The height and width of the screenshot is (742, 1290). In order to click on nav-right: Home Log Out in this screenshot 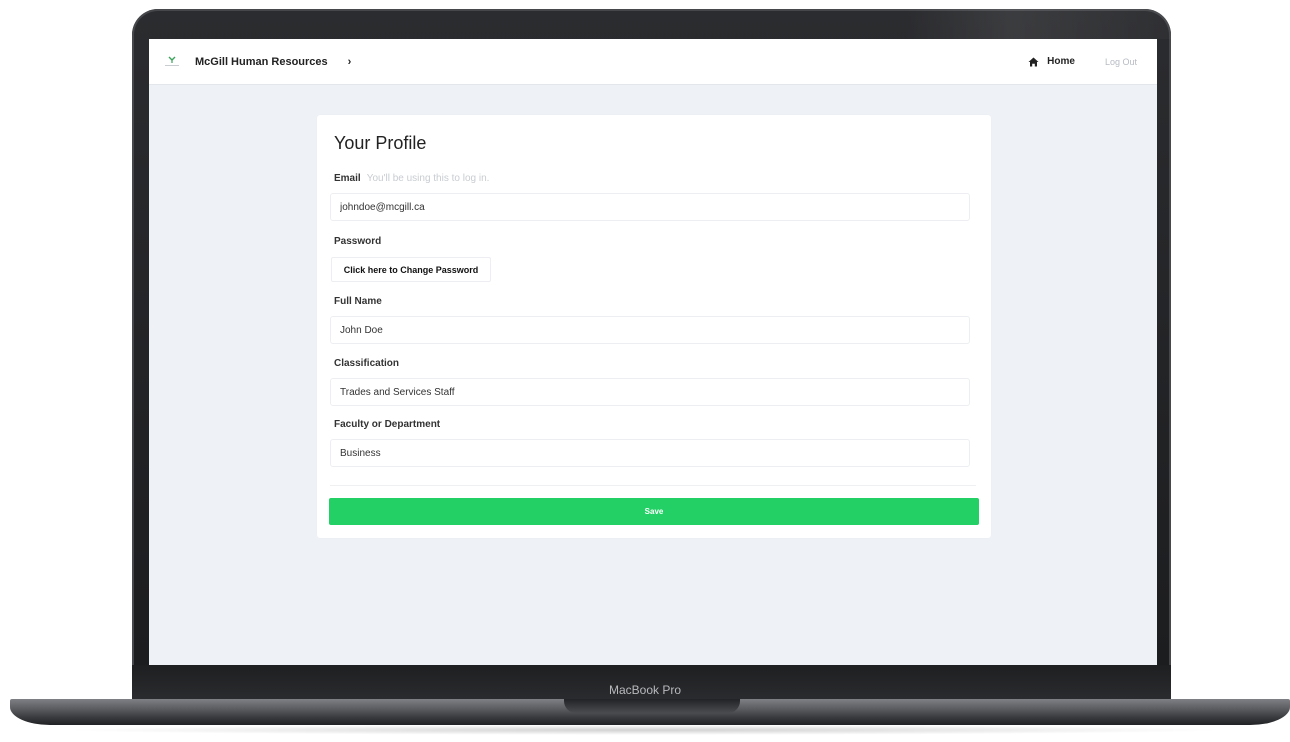, I will do `click(1082, 61)`.